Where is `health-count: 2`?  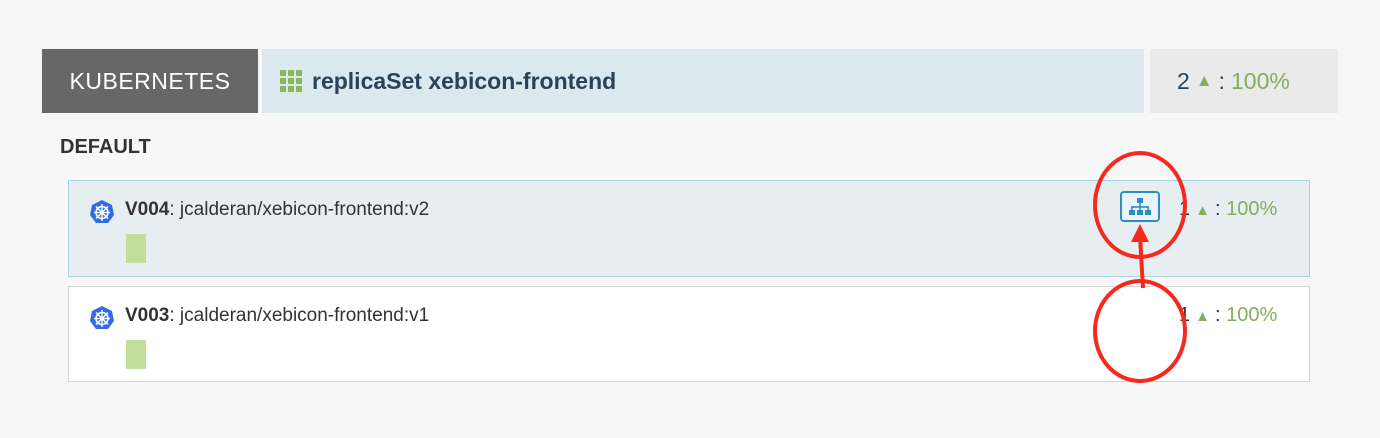
health-count: 2 is located at coordinates (1183, 80).